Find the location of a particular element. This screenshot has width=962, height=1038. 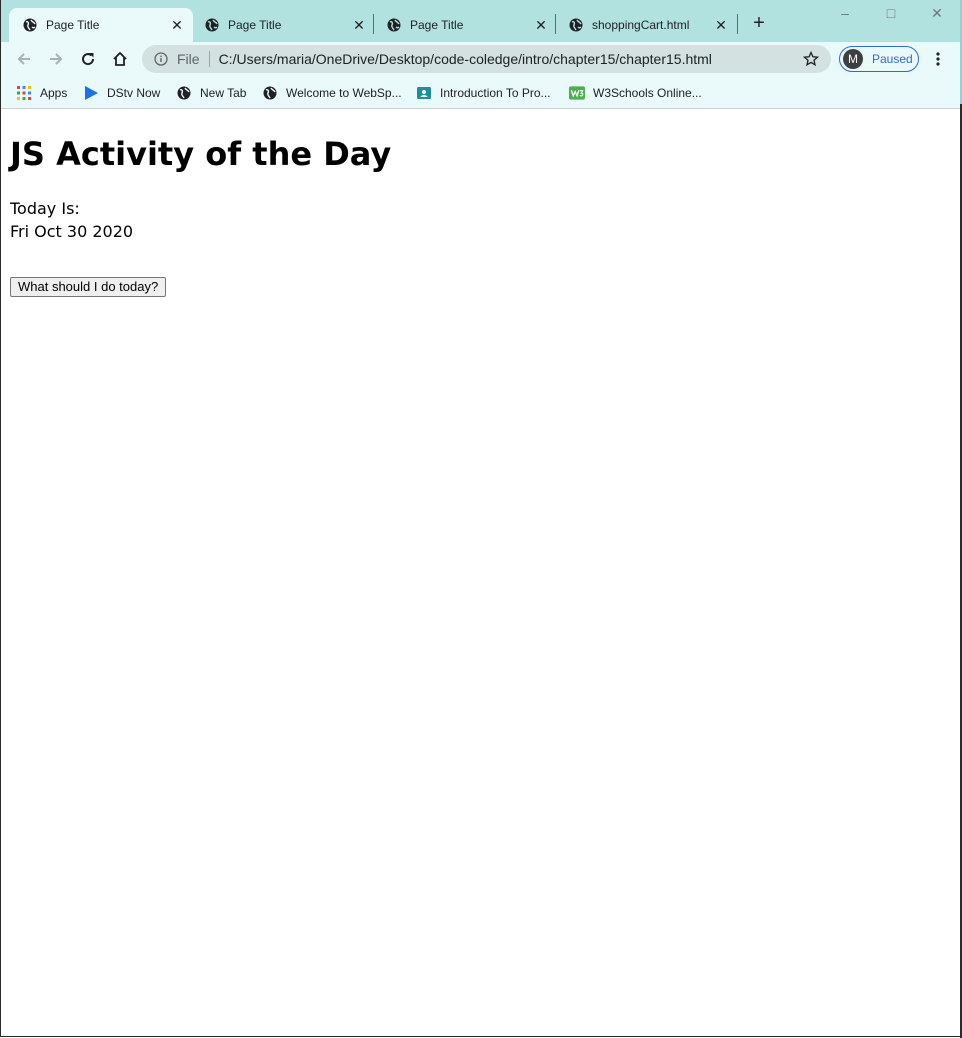

home-button is located at coordinates (120, 59).